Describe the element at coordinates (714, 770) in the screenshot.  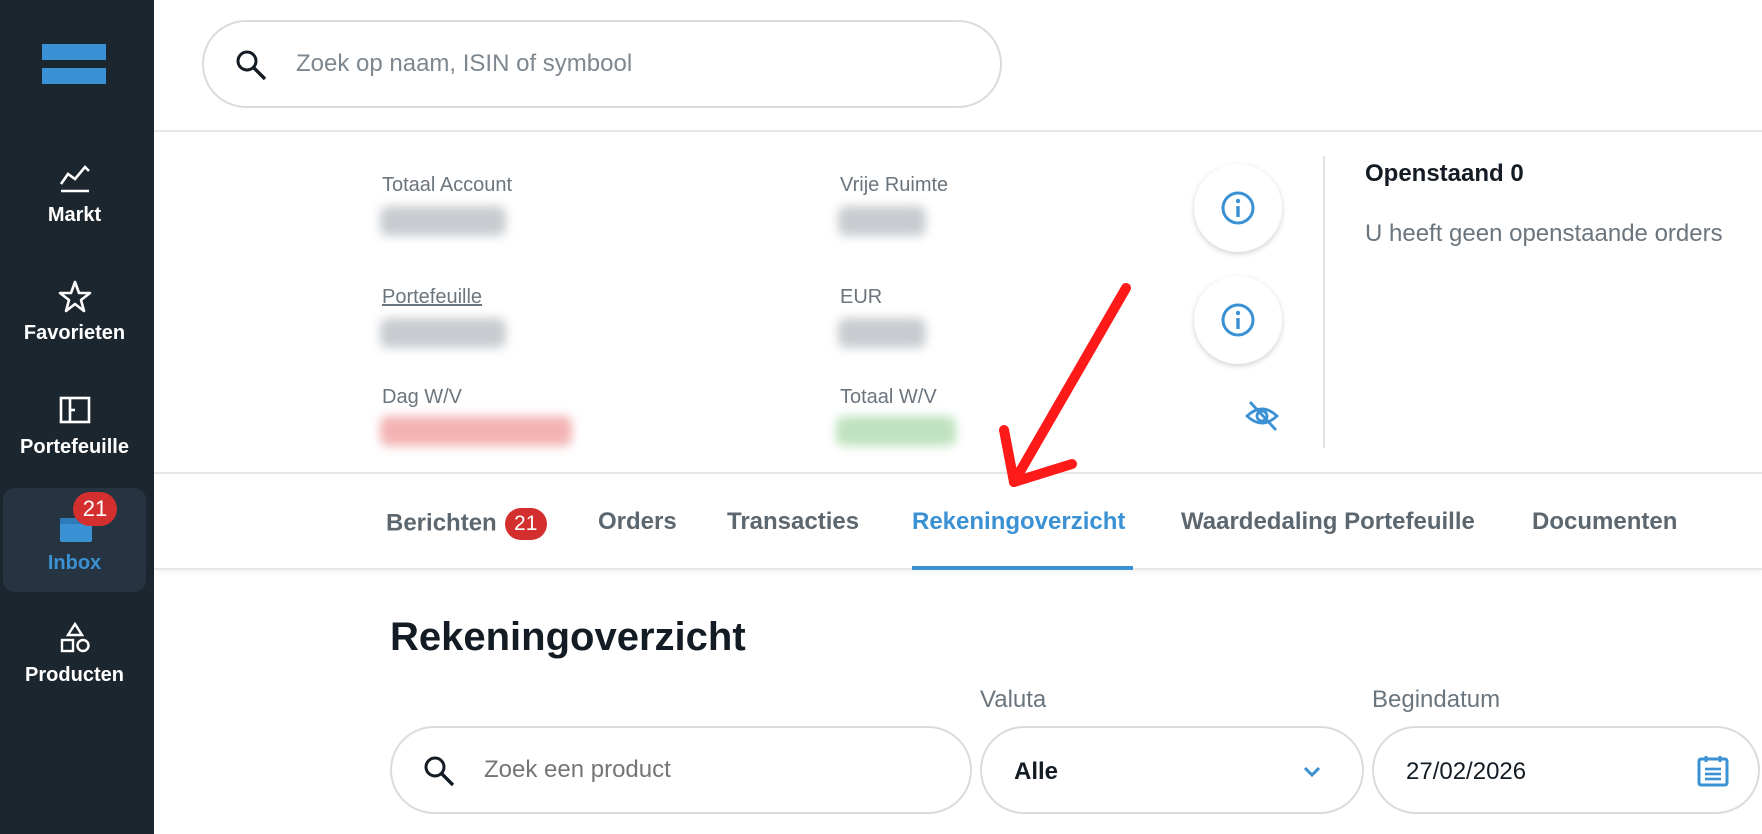
I see `product-search-input` at that location.